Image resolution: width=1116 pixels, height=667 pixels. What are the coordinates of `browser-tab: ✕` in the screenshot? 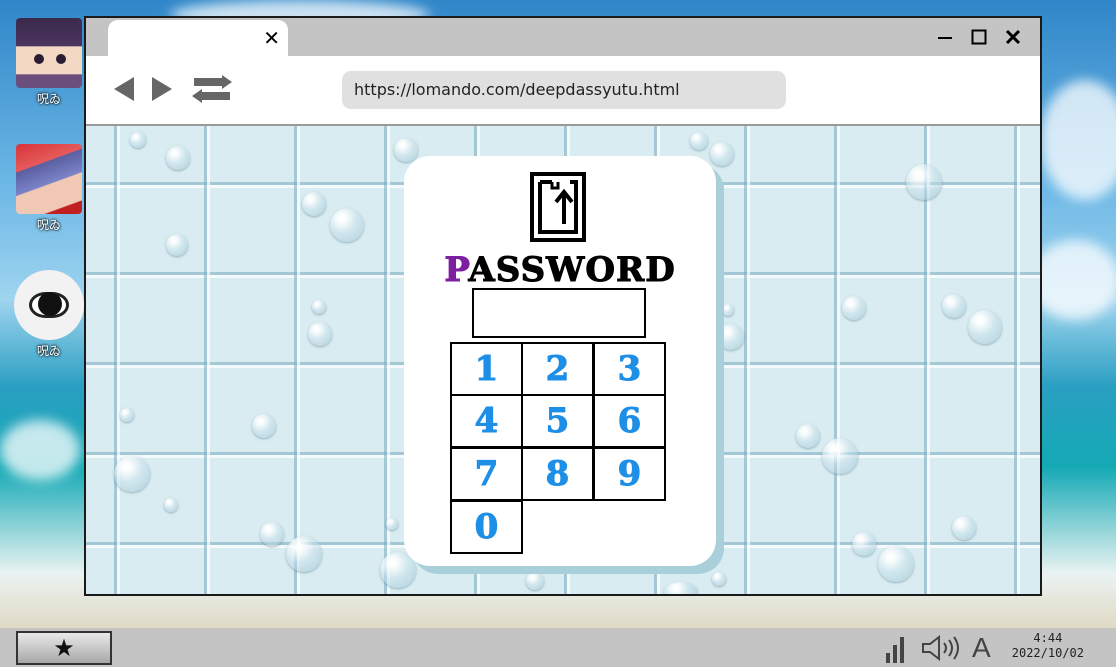 It's located at (198, 39).